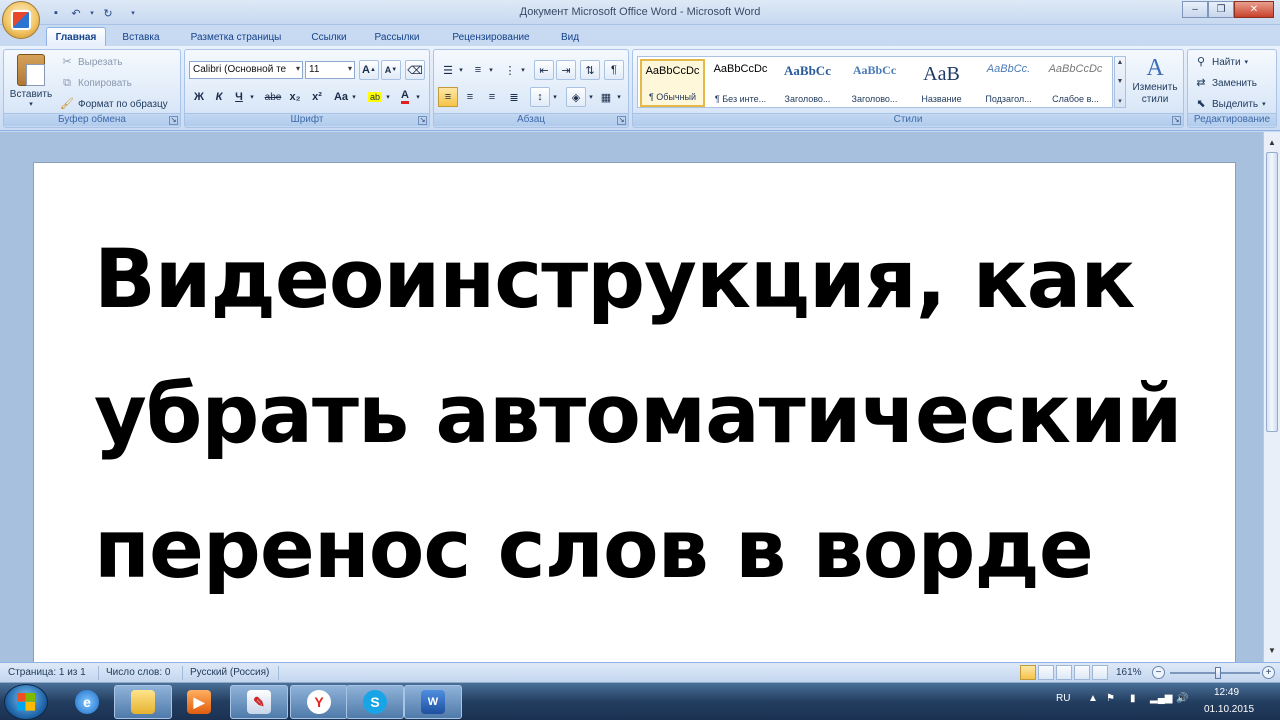  What do you see at coordinates (375, 97) in the screenshot?
I see `highlight-button: ab` at bounding box center [375, 97].